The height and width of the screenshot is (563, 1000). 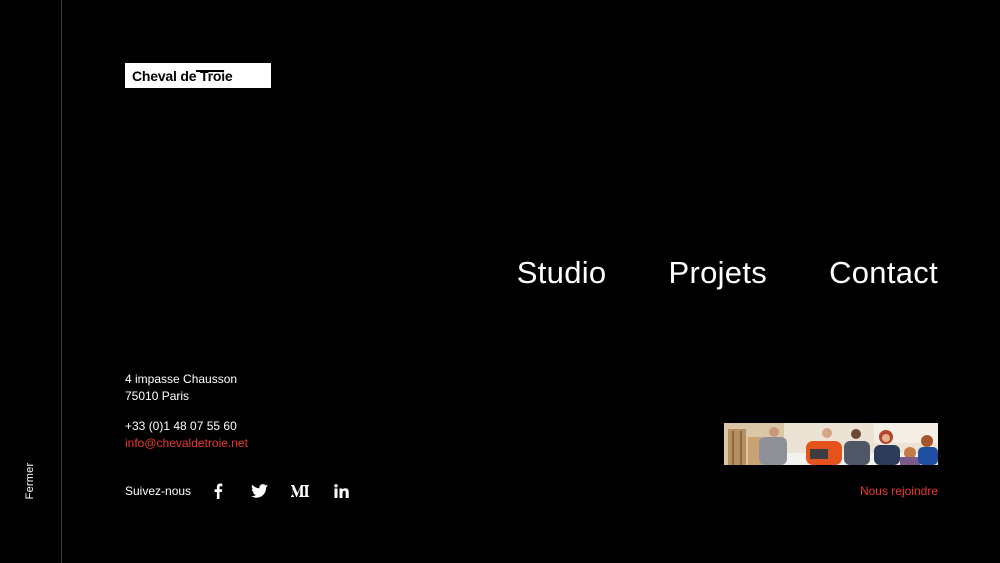 I want to click on address-block: 4 impasse Chausson 75010 Paris, so click(x=181, y=388).